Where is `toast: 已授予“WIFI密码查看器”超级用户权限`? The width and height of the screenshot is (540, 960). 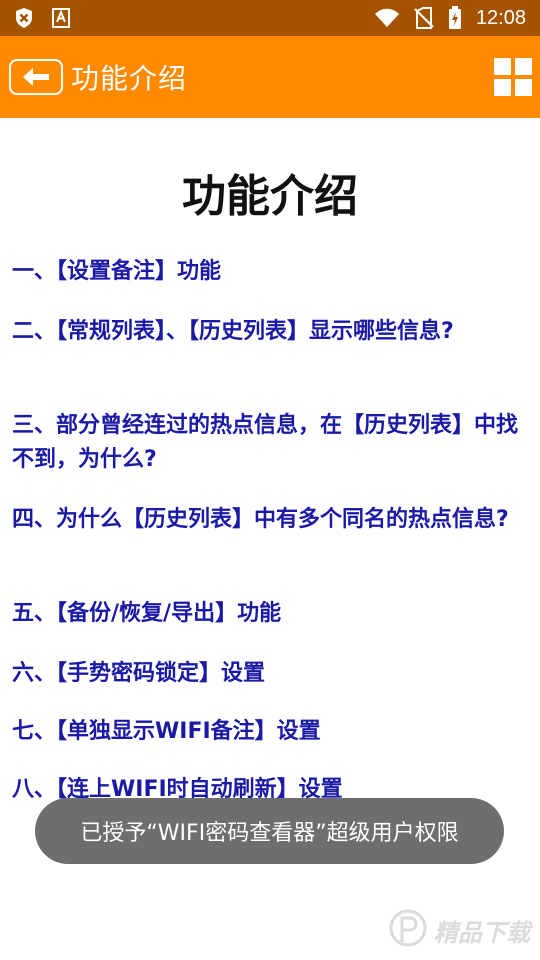
toast: 已授予“WIFI密码查看器”超级用户权限 is located at coordinates (269, 831).